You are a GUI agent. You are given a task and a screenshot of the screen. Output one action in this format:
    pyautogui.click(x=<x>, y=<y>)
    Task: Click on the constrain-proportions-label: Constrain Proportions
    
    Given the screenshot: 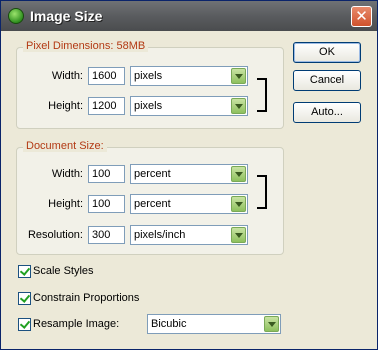 What is the action you would take?
    pyautogui.click(x=86, y=298)
    